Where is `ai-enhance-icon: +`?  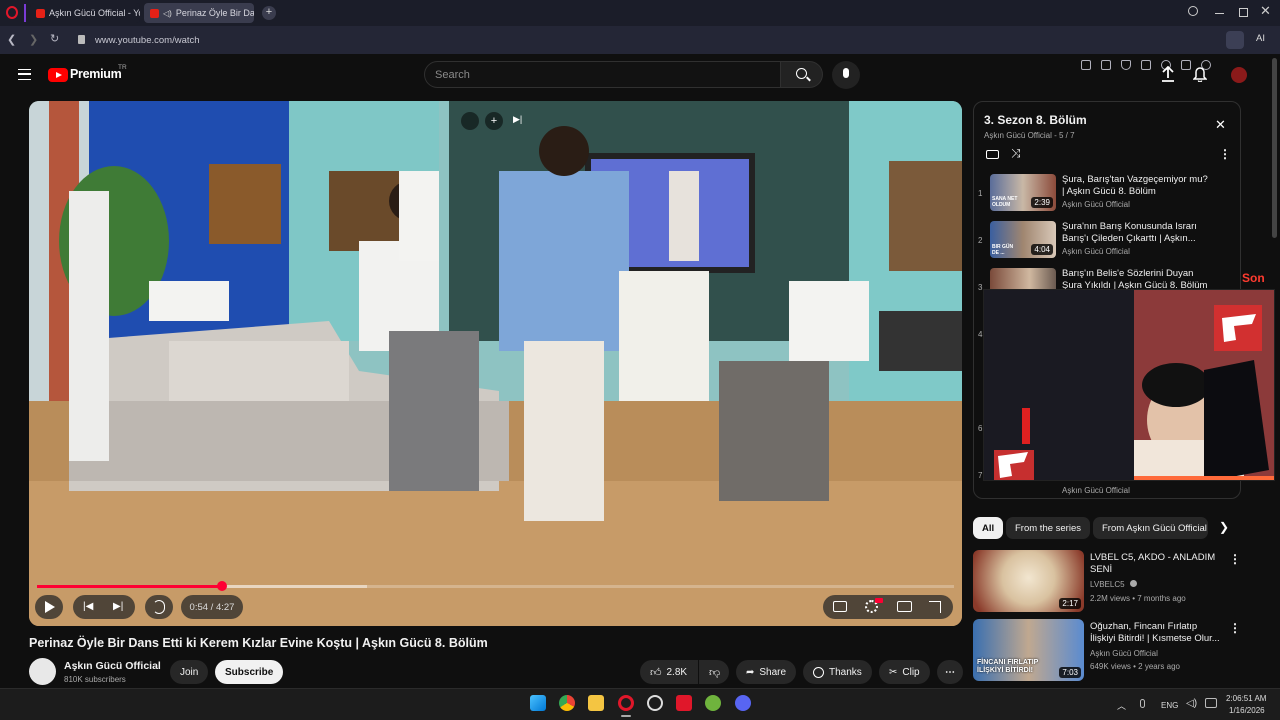 ai-enhance-icon: + is located at coordinates (494, 121).